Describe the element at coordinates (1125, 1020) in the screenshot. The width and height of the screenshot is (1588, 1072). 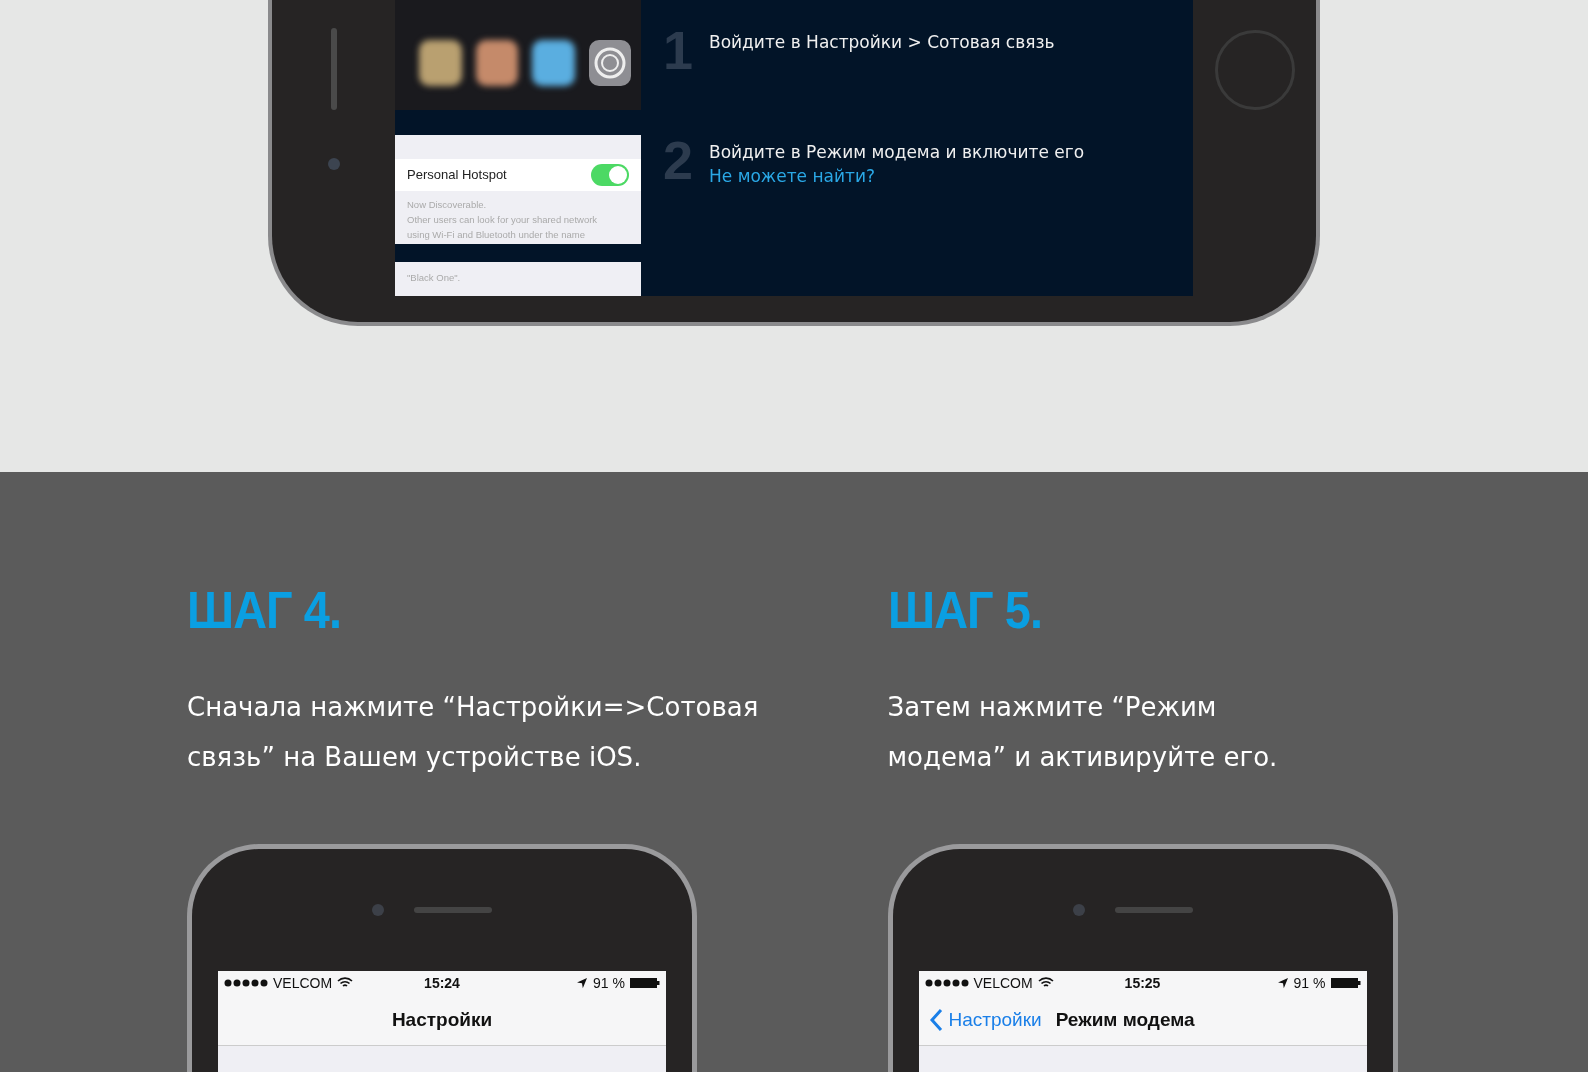
I see `screen-title: Режим модема` at that location.